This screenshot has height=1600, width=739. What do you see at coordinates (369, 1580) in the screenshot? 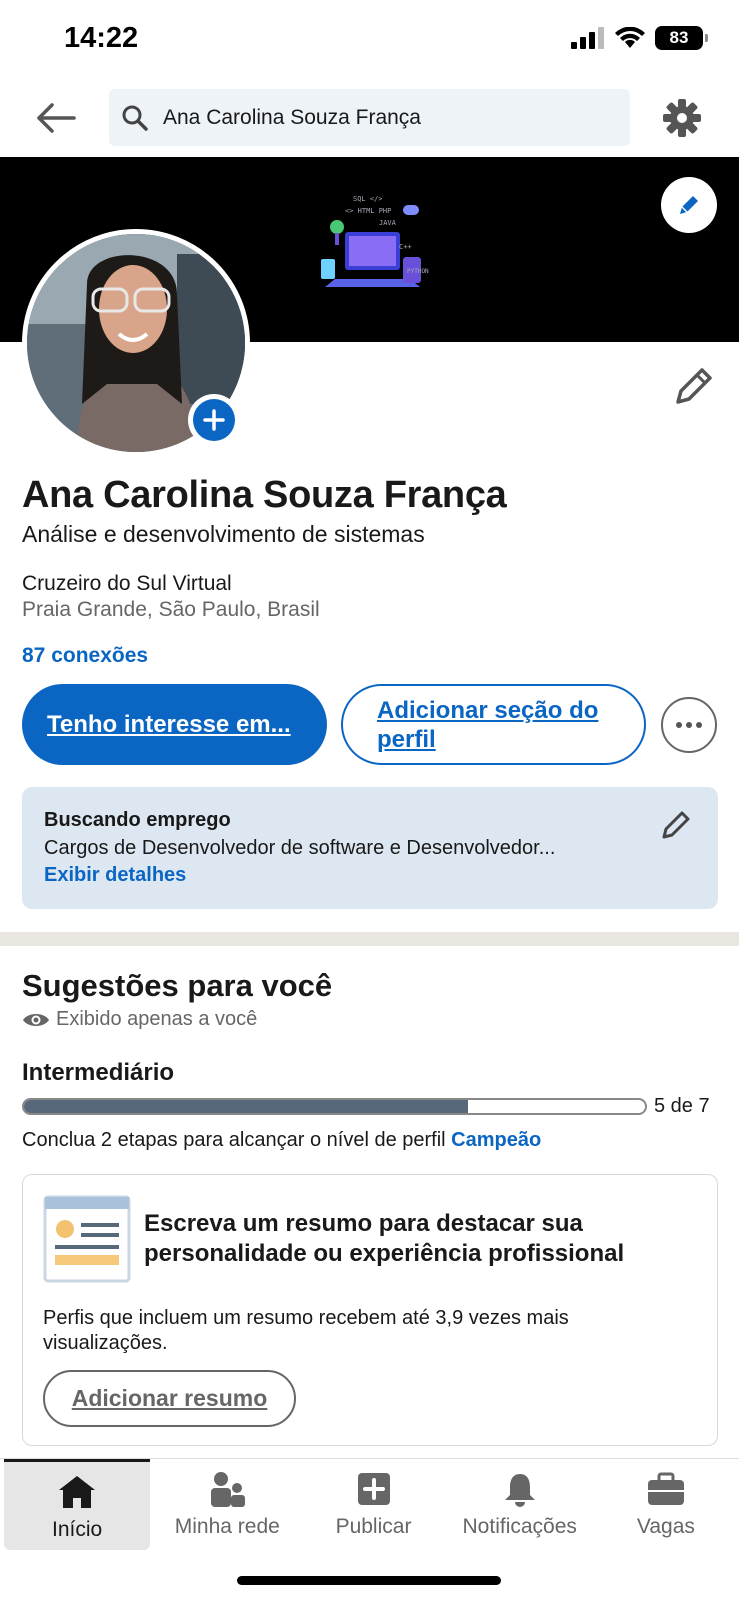
I see `home-indicator` at bounding box center [369, 1580].